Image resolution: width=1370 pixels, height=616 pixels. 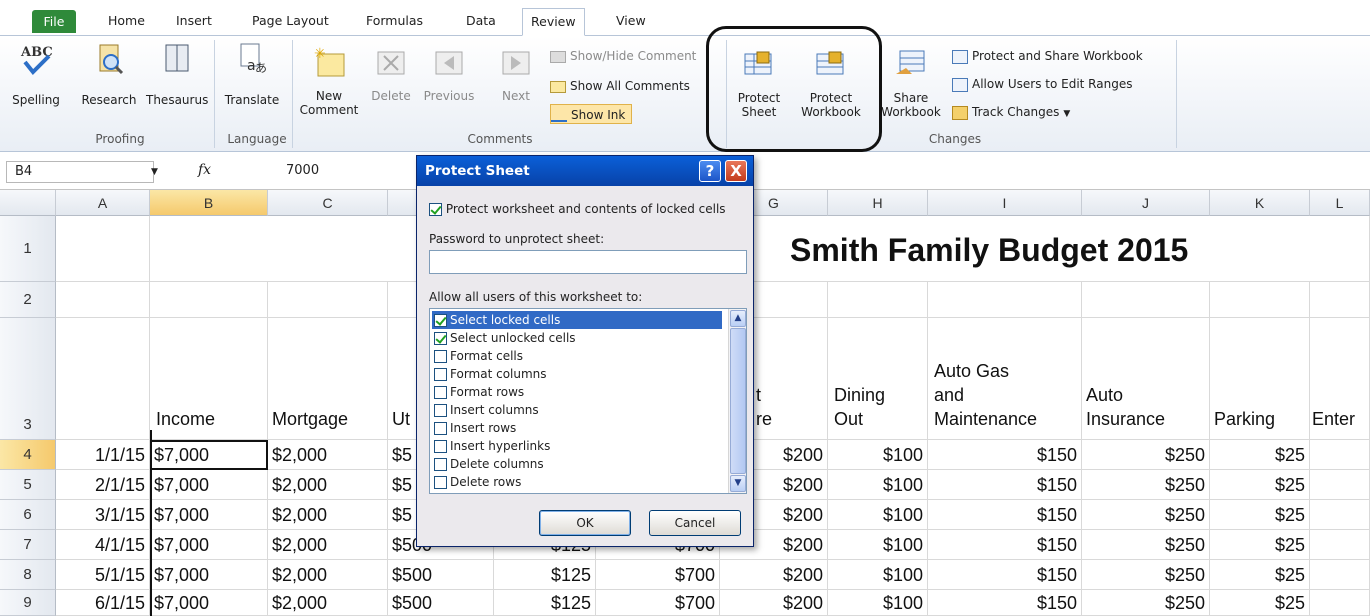 What do you see at coordinates (553, 22) in the screenshot?
I see `tab-review: Review` at bounding box center [553, 22].